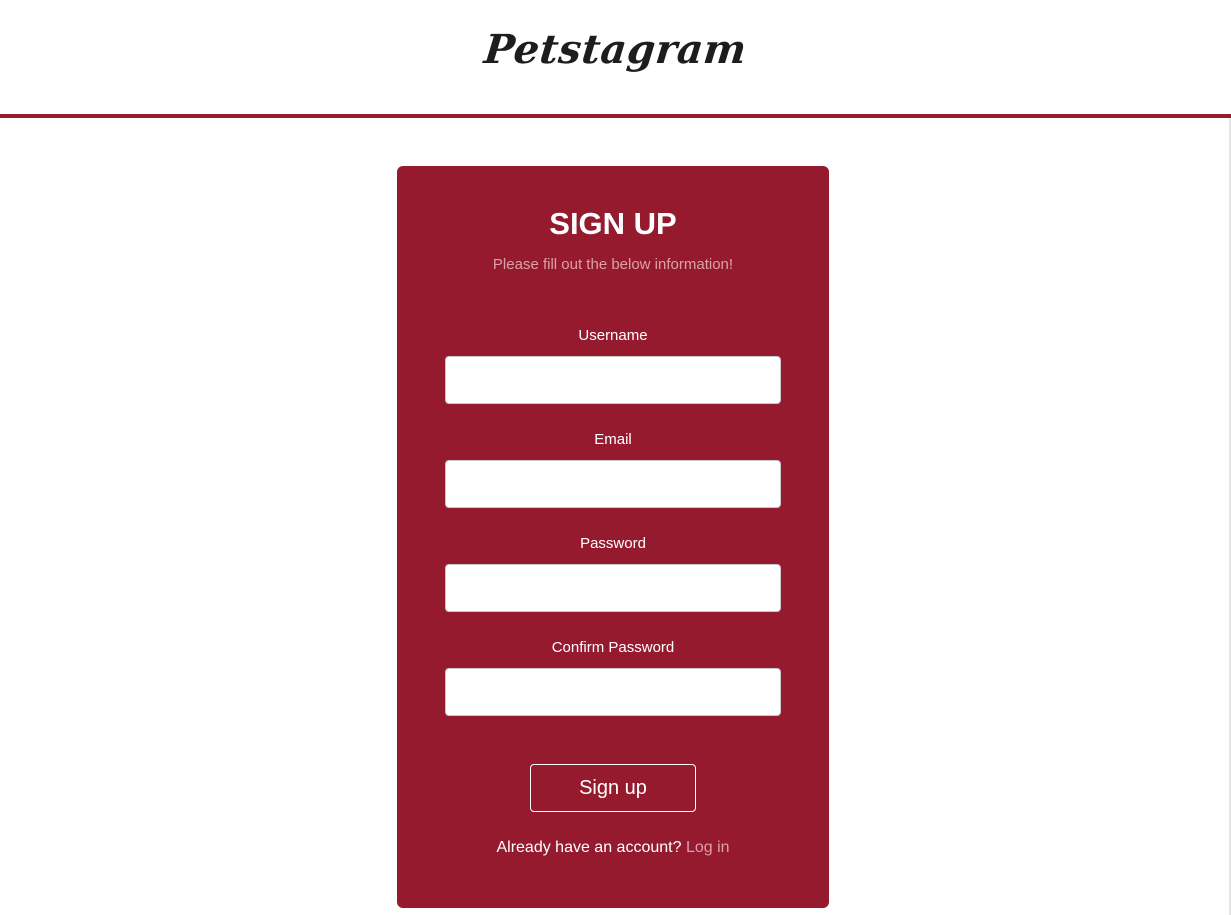 The height and width of the screenshot is (915, 1231). I want to click on login-prompt-row: Already have an account? Log in, so click(613, 848).